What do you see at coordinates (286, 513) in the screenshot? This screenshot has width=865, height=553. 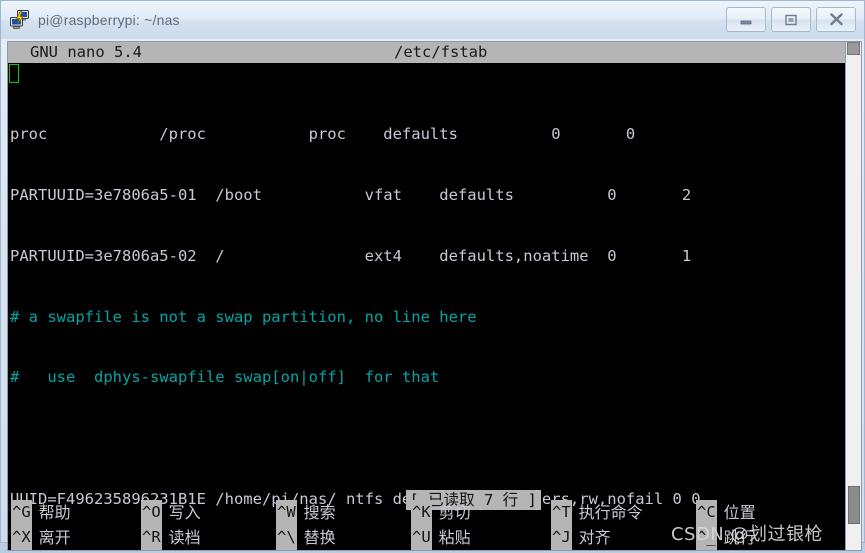 I see `shortcut-key: ^W` at bounding box center [286, 513].